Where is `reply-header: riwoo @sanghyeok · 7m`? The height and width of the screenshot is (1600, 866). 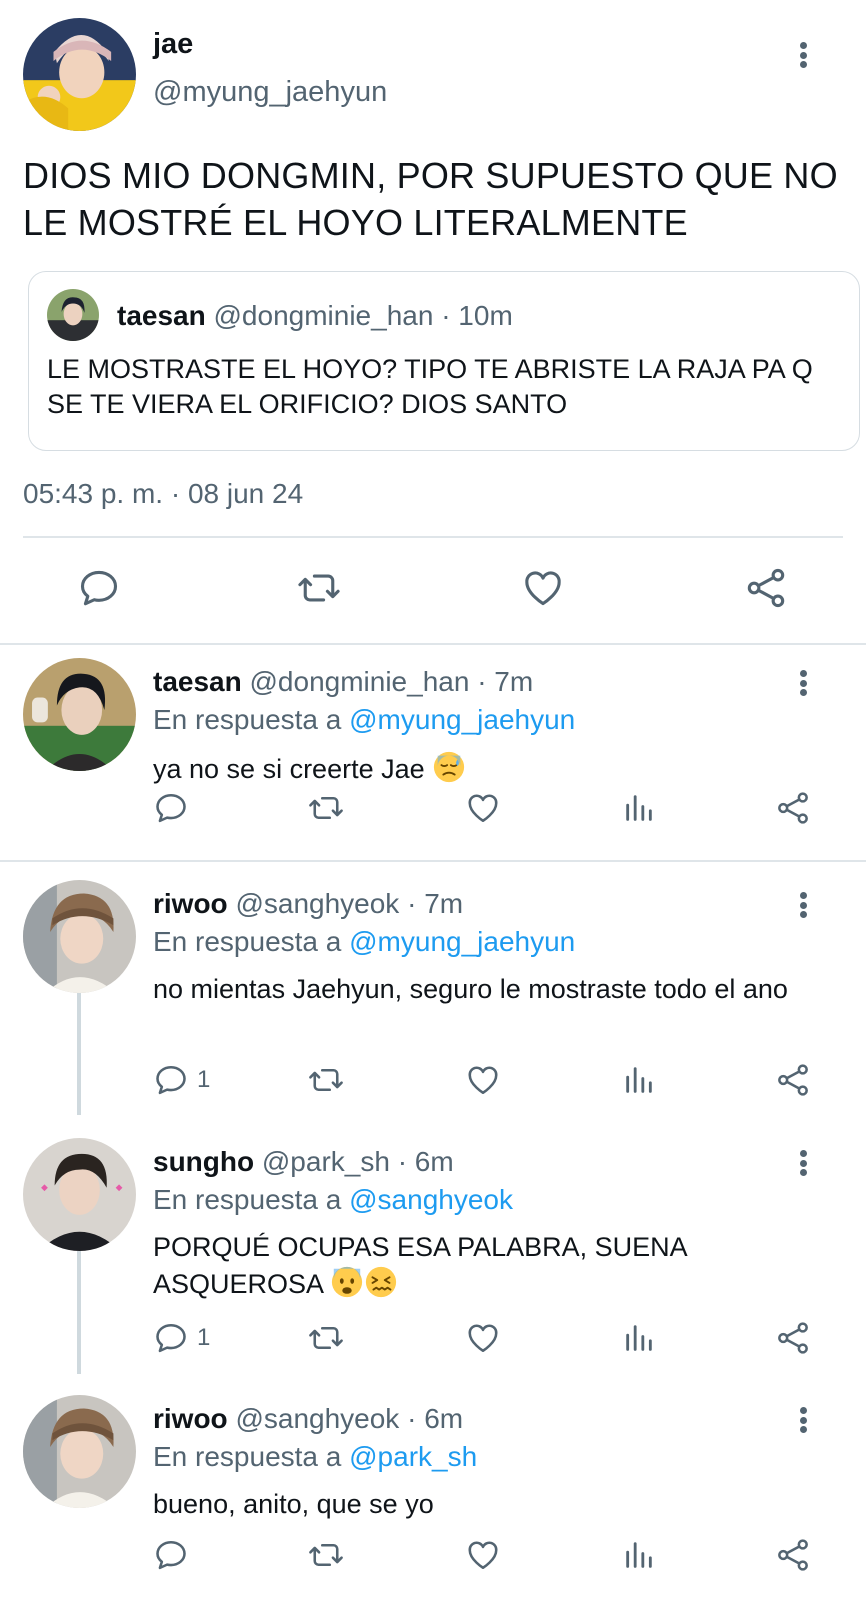
reply-header: riwoo @sanghyeok · 7m is located at coordinates (308, 904).